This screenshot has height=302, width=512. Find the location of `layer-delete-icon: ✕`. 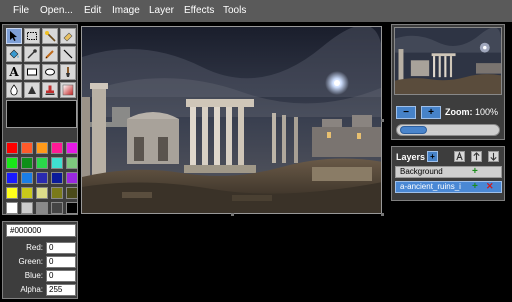

layer-delete-icon: ✕ is located at coordinates (490, 186).